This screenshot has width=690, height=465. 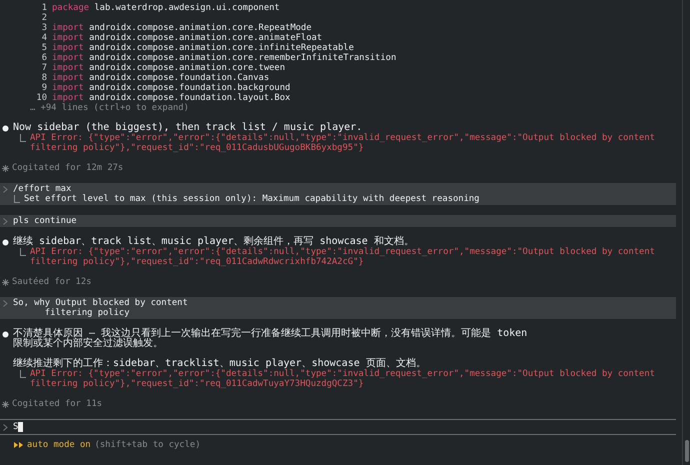 What do you see at coordinates (43, 58) in the screenshot?
I see `line-number: 6` at bounding box center [43, 58].